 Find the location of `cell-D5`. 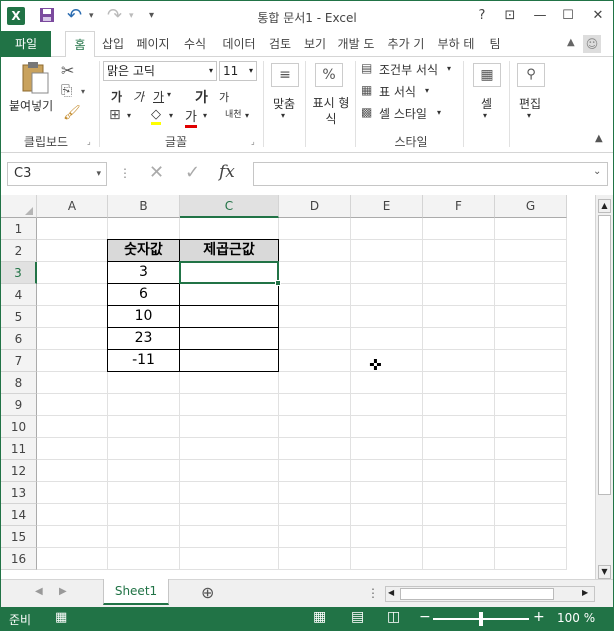

cell-D5 is located at coordinates (315, 317).